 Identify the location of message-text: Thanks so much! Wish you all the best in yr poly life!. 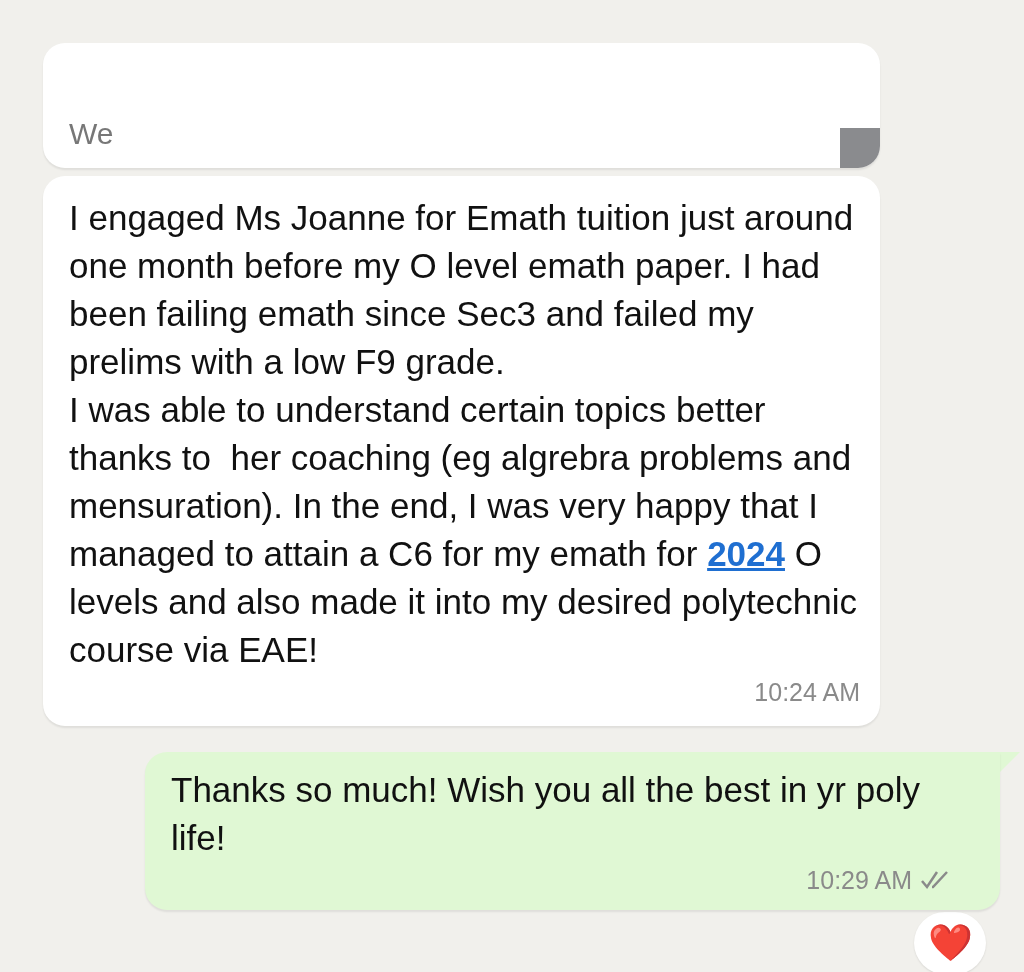
(546, 814).